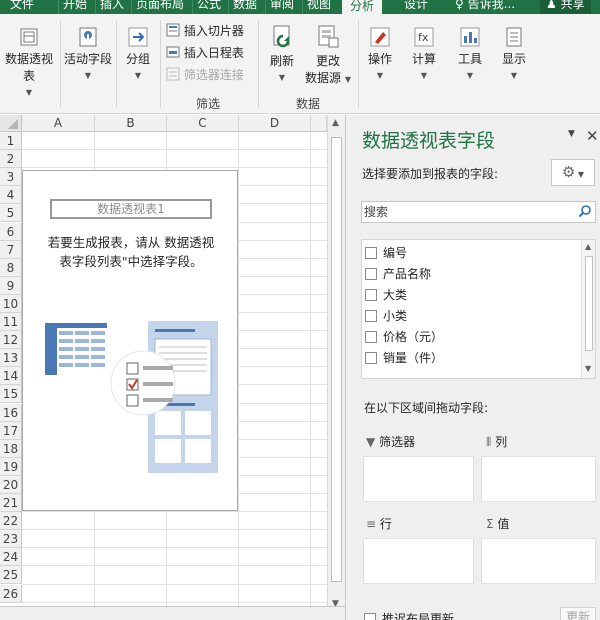 The width and height of the screenshot is (600, 620). Describe the element at coordinates (11, 412) in the screenshot. I see `row-header: 16` at that location.